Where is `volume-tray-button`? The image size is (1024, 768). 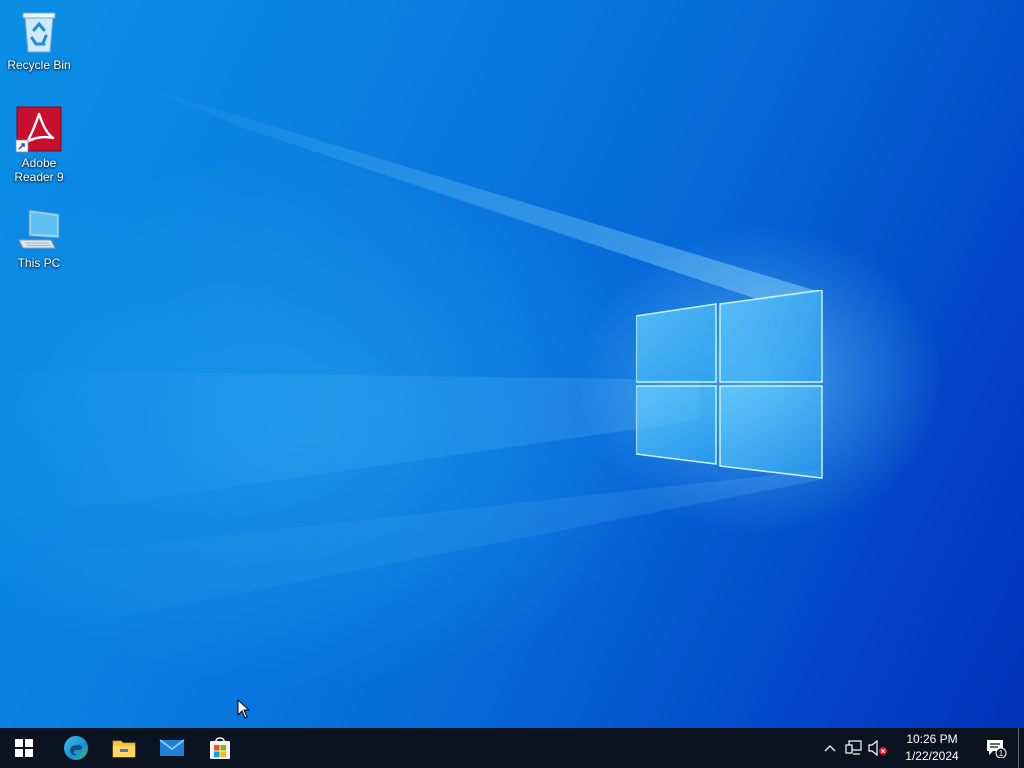
volume-tray-button is located at coordinates (878, 748).